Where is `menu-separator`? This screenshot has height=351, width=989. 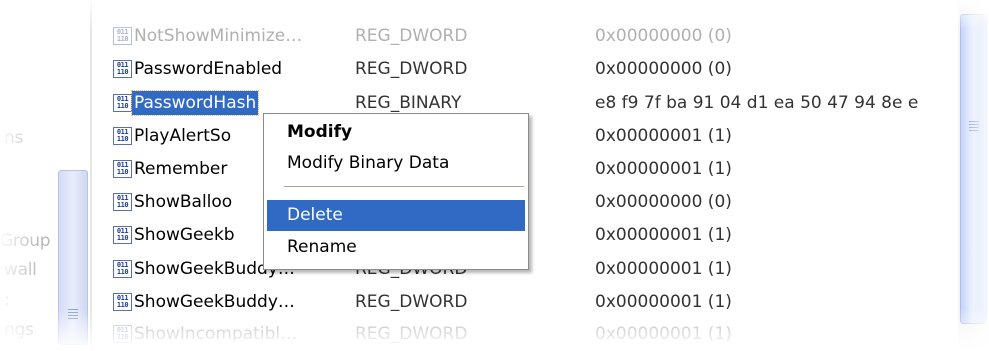
menu-separator is located at coordinates (404, 186).